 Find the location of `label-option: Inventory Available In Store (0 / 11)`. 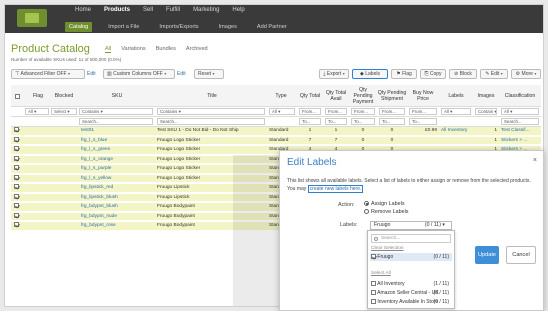

label-option: Inventory Available In Store (0 / 11) is located at coordinates (411, 302).